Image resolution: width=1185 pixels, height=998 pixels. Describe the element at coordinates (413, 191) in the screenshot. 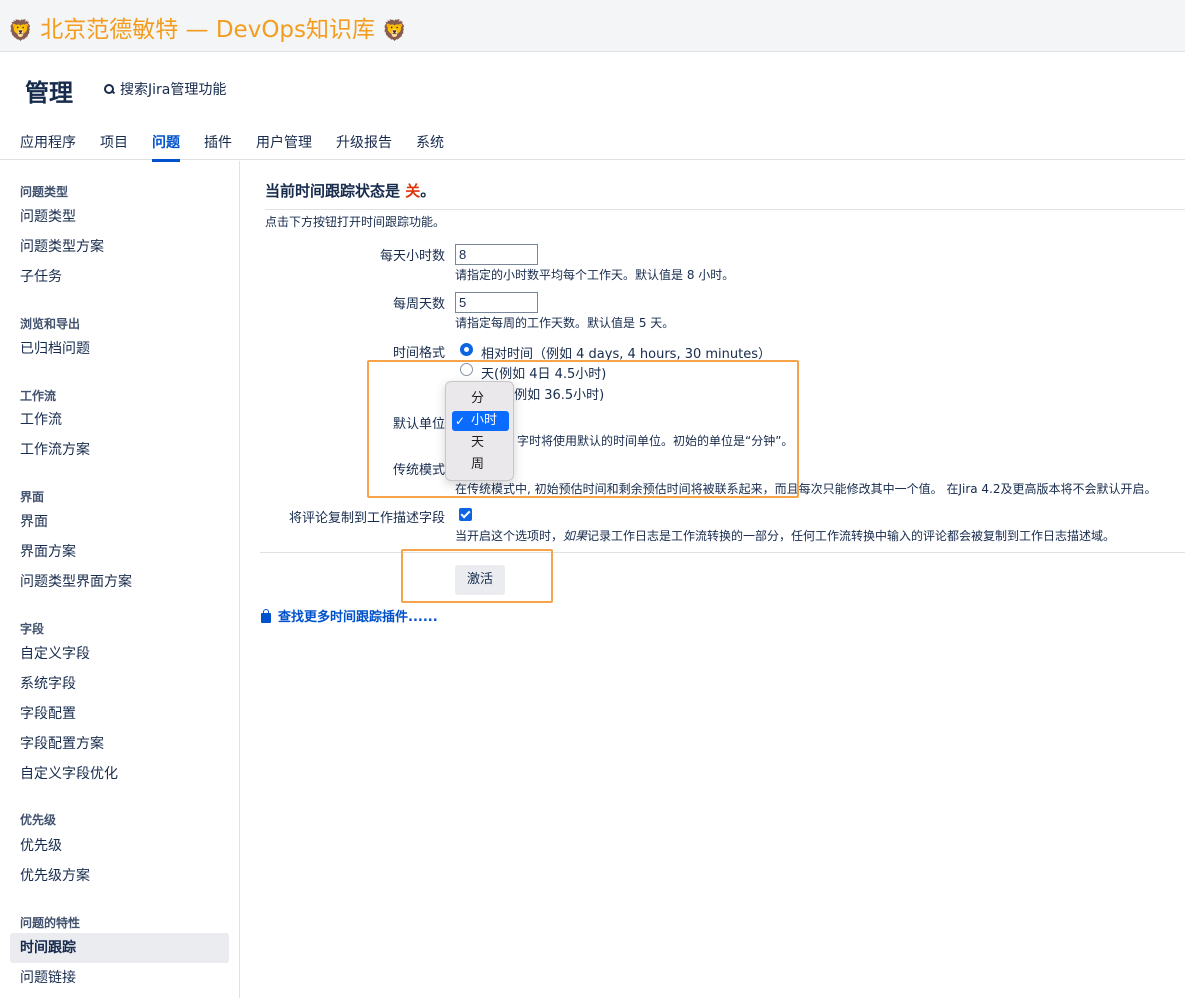

I see `status-value: 关` at that location.